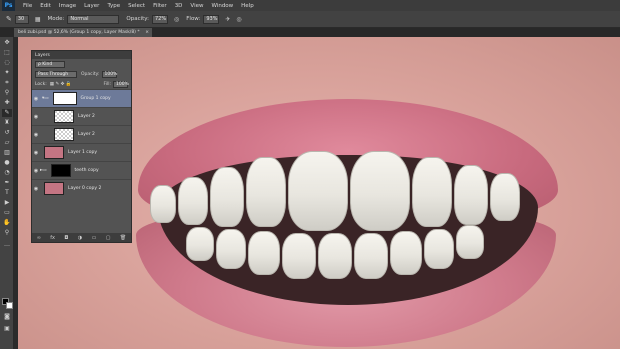  What do you see at coordinates (81, 170) in the screenshot?
I see `layer-row-teeth-copy: ◉ ▸▭ teeth copy` at bounding box center [81, 170].